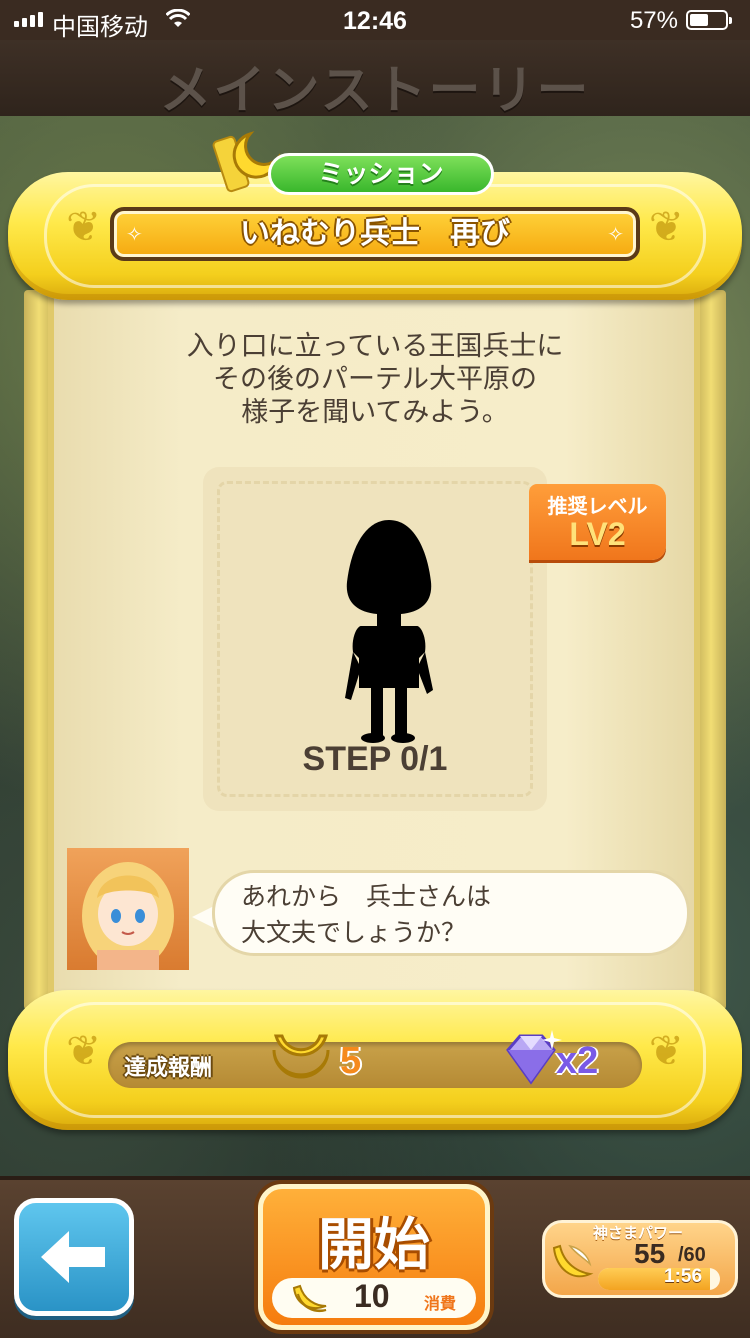 The height and width of the screenshot is (1338, 750). I want to click on scroll-rod-right, so click(711, 650).